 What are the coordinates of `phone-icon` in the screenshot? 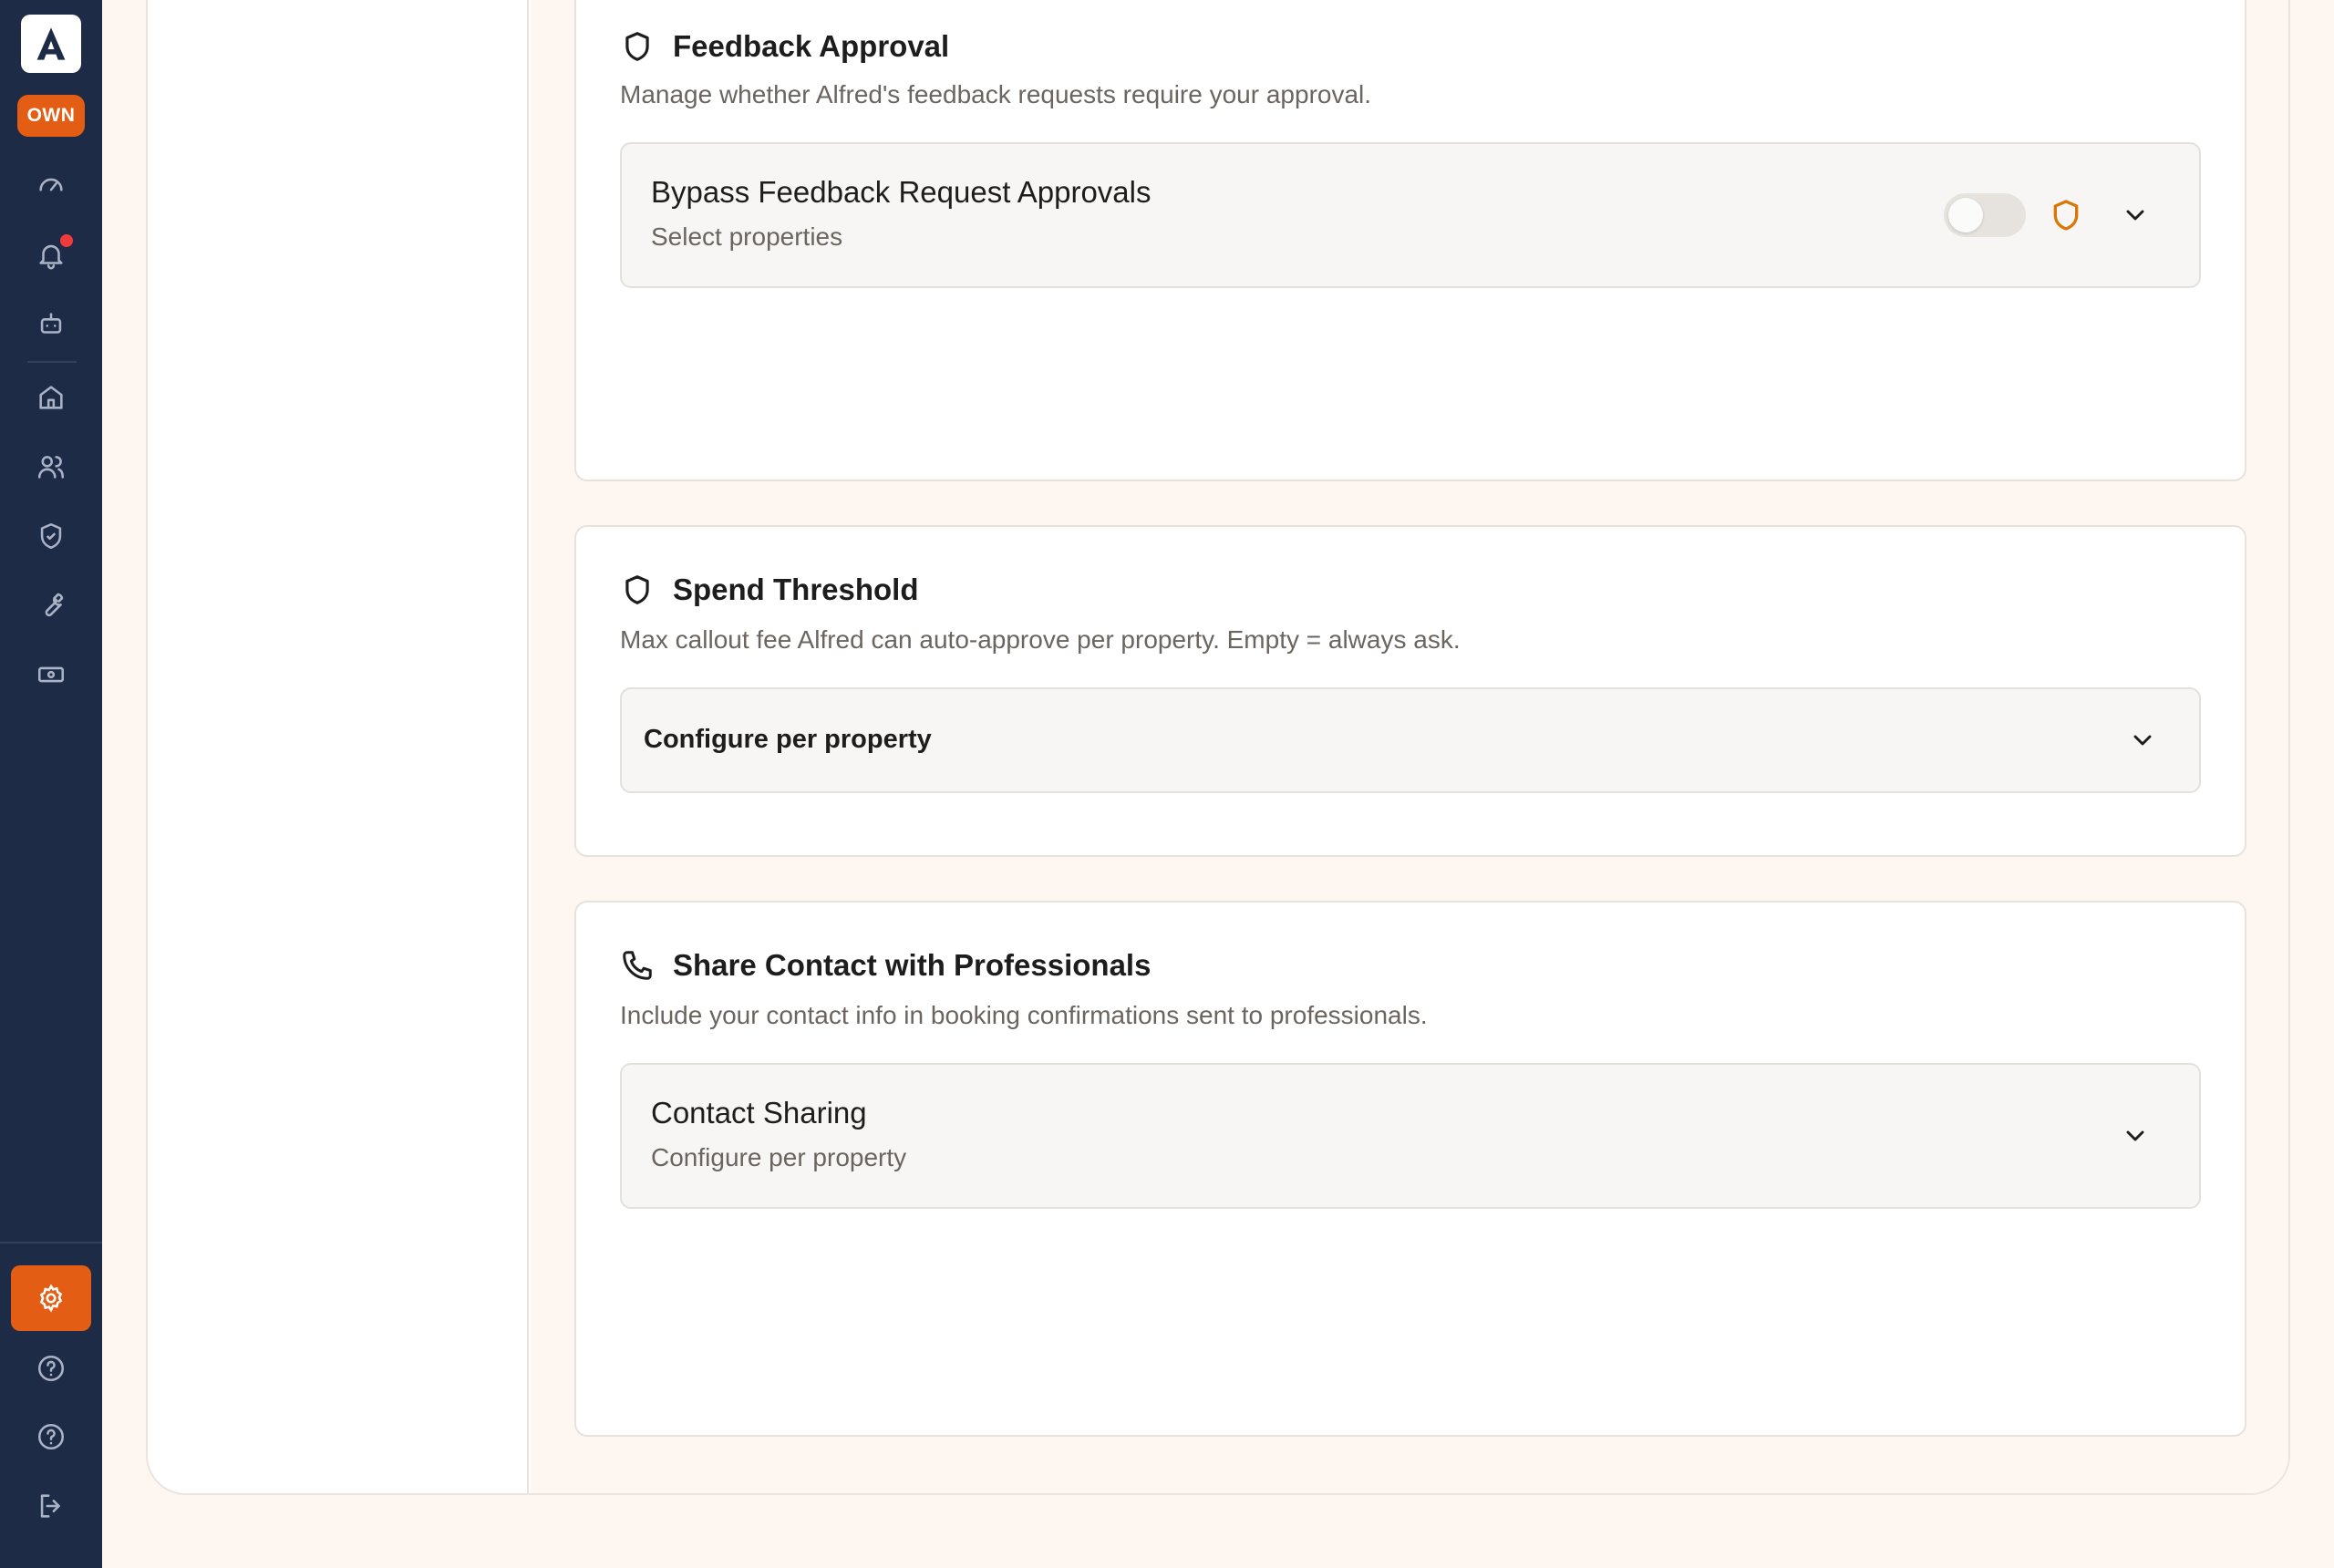 It's located at (638, 965).